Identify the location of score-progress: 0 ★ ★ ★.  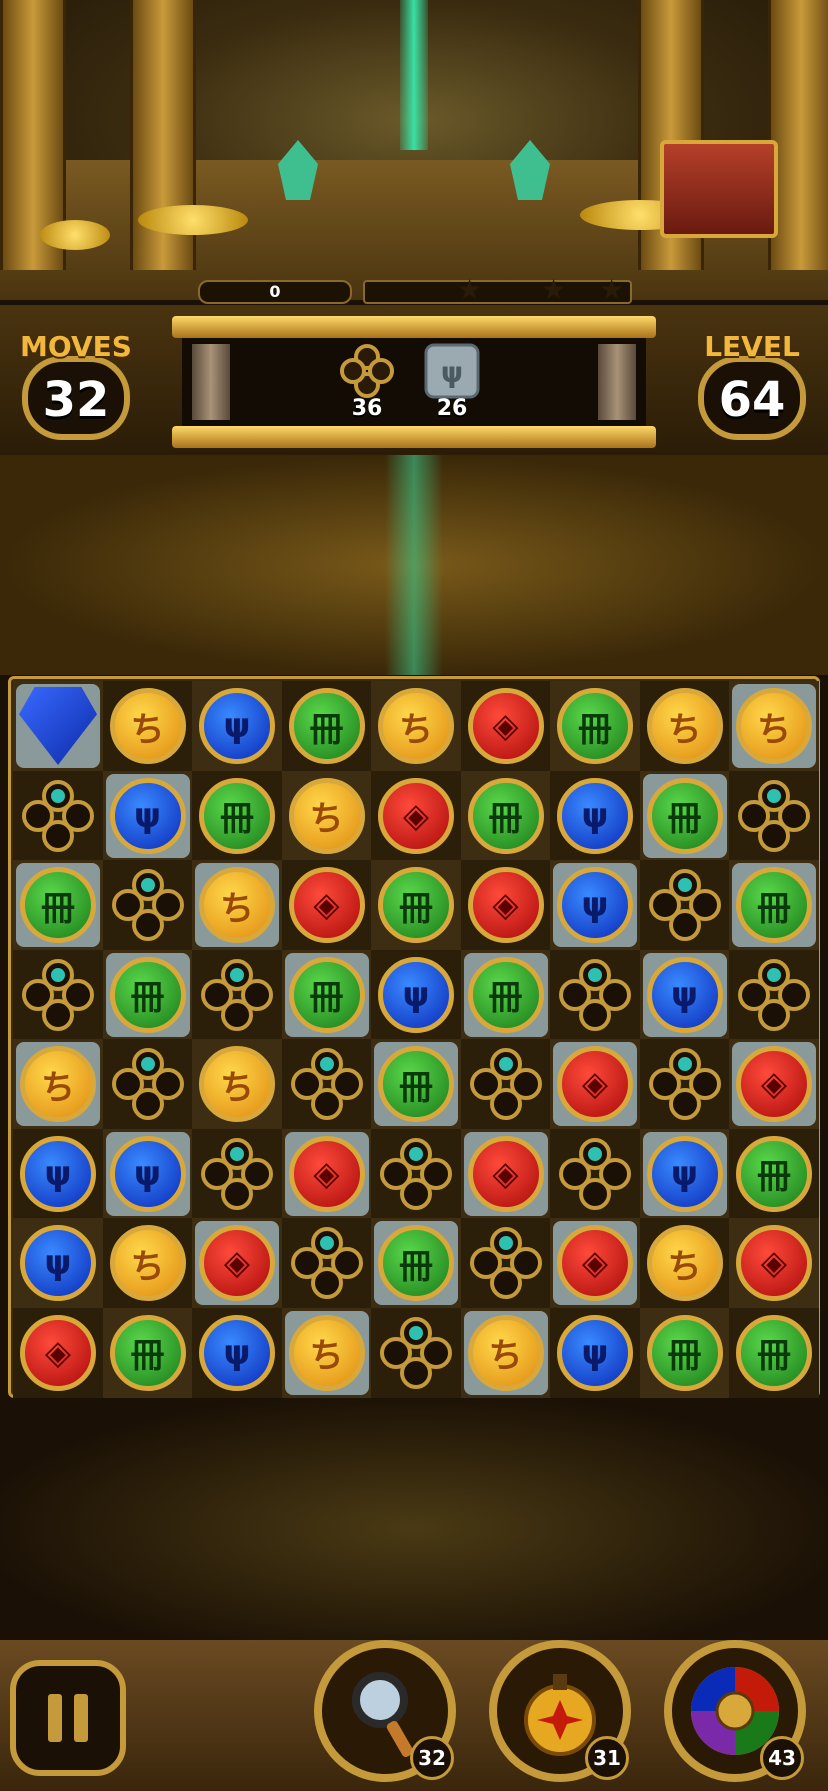
(415, 290).